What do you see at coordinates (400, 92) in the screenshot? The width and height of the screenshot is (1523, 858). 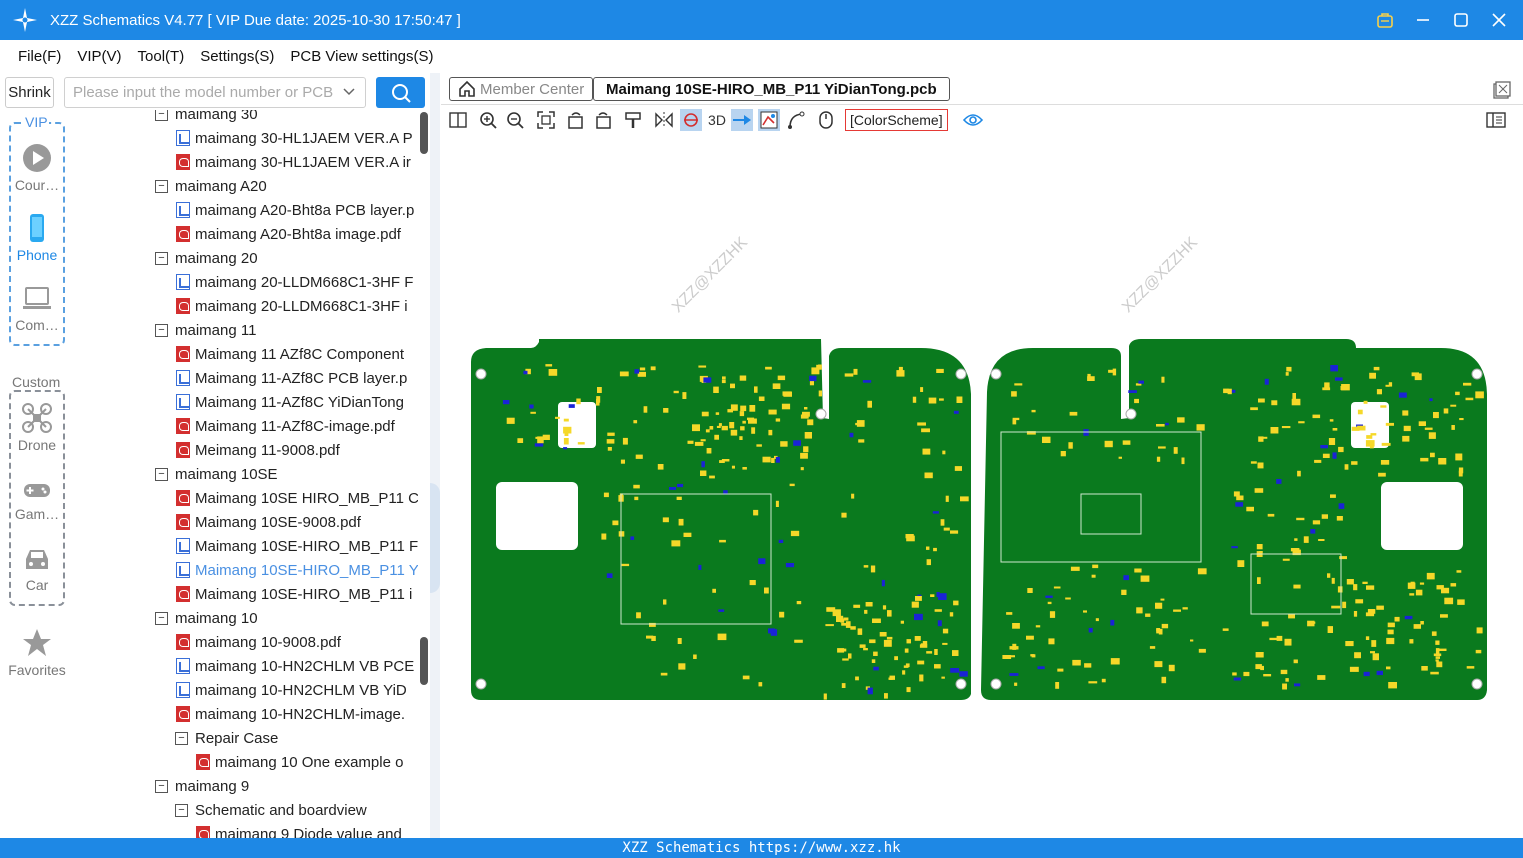 I see `search-button` at bounding box center [400, 92].